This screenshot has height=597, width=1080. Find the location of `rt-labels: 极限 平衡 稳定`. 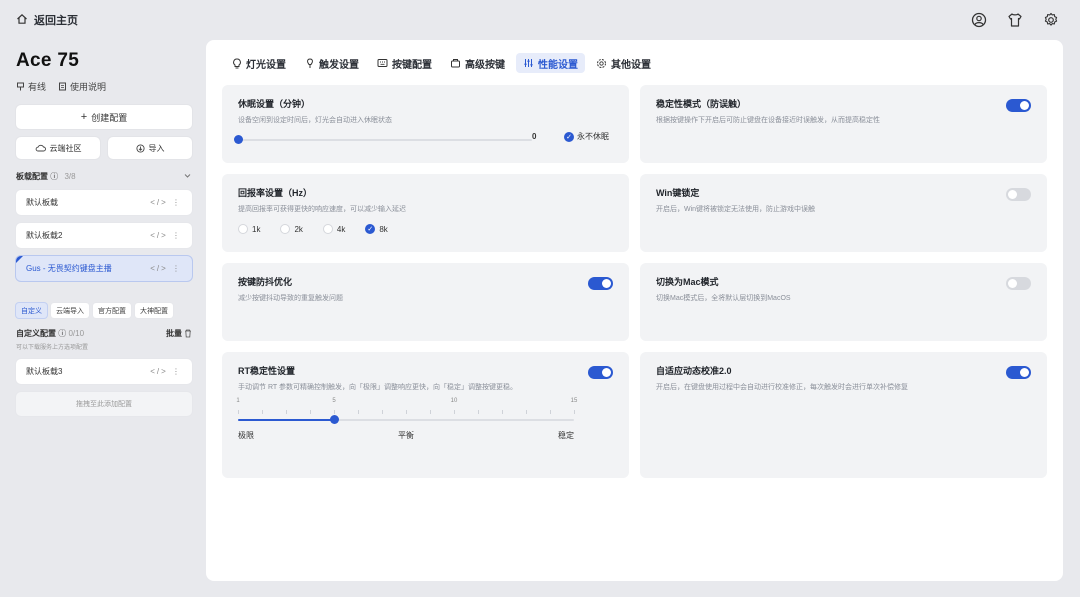

rt-labels: 极限 平衡 稳定 is located at coordinates (406, 435).